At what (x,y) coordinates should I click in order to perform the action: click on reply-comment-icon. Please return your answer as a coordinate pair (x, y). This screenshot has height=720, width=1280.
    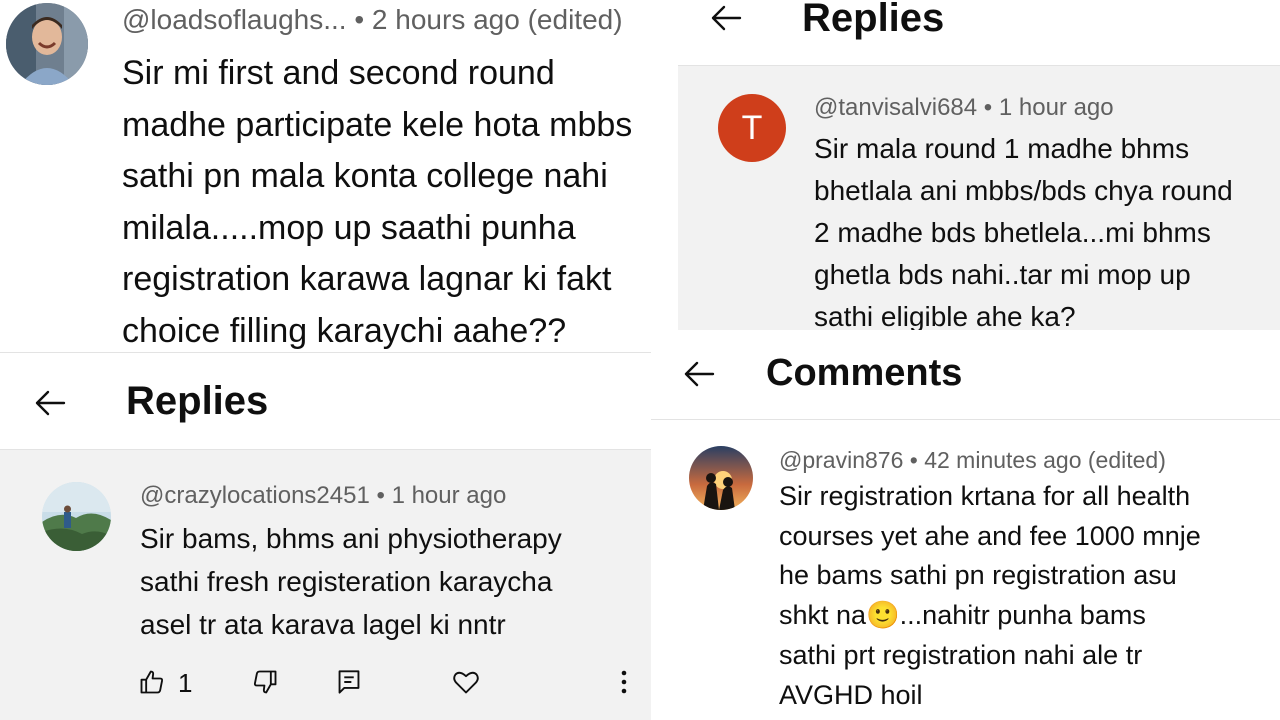
    Looking at the image, I should click on (349, 682).